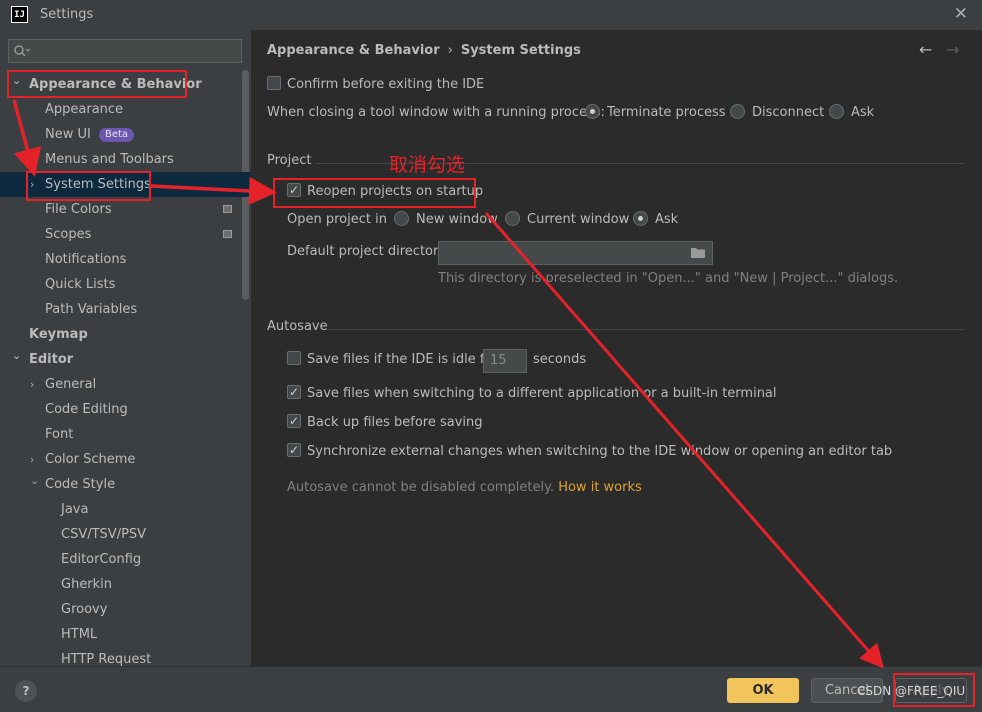  What do you see at coordinates (353, 50) in the screenshot?
I see `breadcrumb-parent: Appearance & Behavior` at bounding box center [353, 50].